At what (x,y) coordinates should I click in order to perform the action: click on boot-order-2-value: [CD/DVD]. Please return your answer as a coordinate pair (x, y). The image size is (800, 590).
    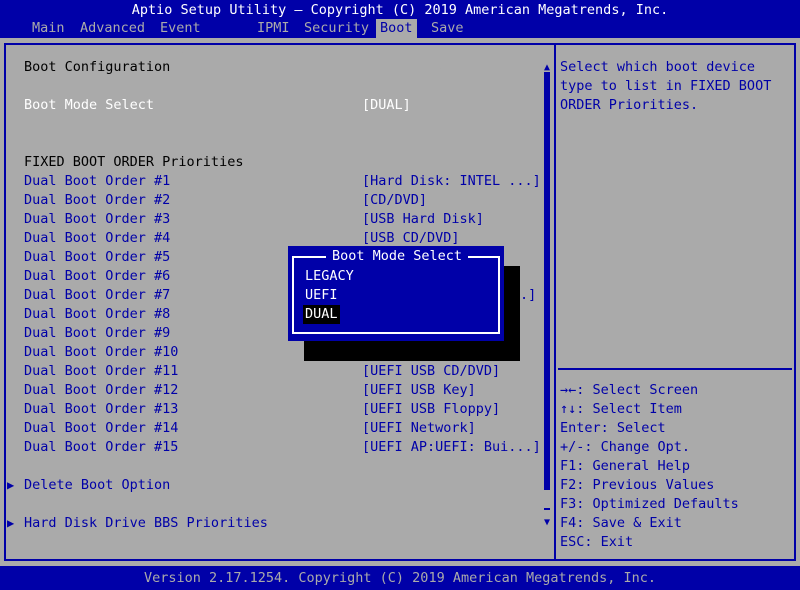
    Looking at the image, I should click on (394, 200).